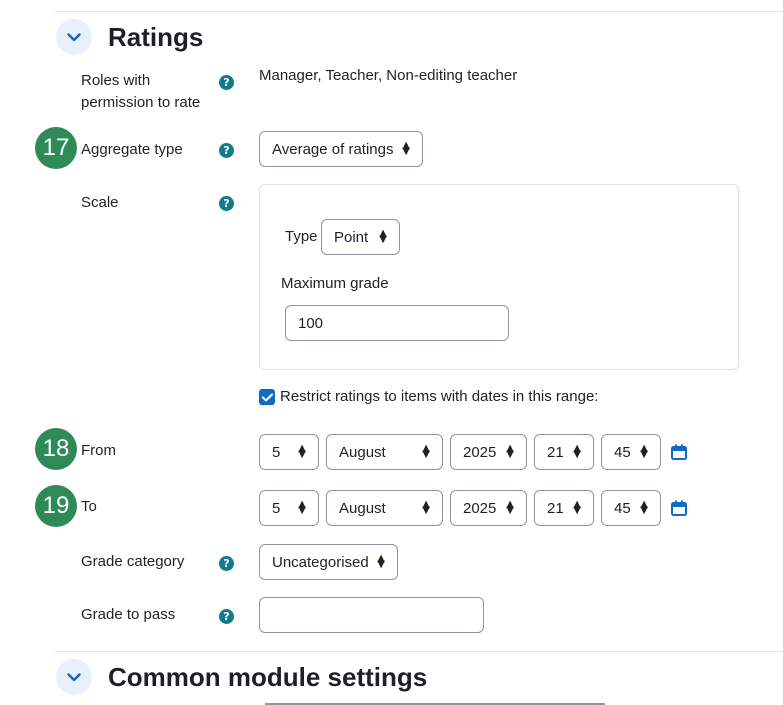  What do you see at coordinates (335, 283) in the screenshot?
I see `max-grade-label: Maximum grade` at bounding box center [335, 283].